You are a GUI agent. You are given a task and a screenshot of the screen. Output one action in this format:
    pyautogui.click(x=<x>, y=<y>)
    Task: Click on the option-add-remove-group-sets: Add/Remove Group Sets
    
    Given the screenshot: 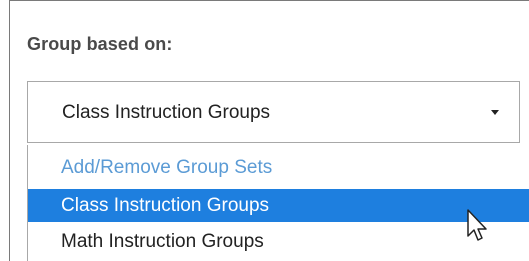 What is the action you would take?
    pyautogui.click(x=278, y=168)
    